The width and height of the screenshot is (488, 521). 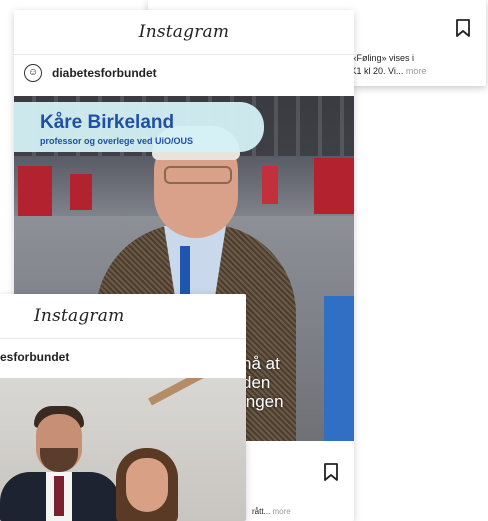 What do you see at coordinates (123, 357) in the screenshot?
I see `account-row: esforbundet` at bounding box center [123, 357].